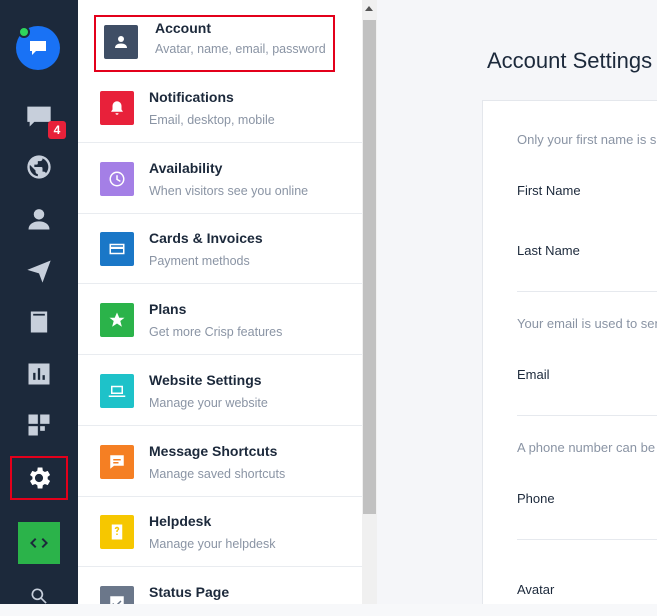  I want to click on analytics-button, so click(39, 374).